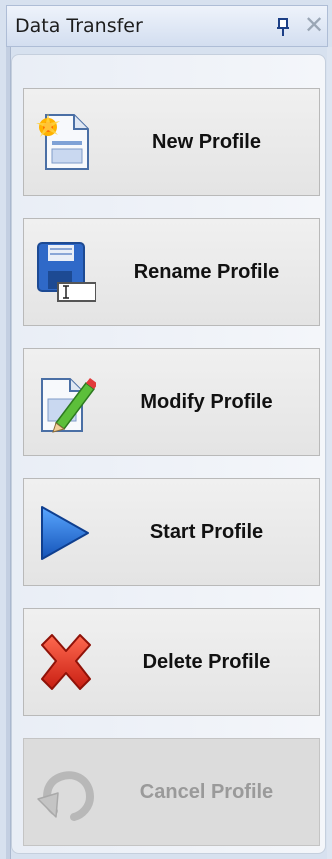 The width and height of the screenshot is (332, 859). What do you see at coordinates (79, 26) in the screenshot?
I see `panel-title: Data Transfer` at bounding box center [79, 26].